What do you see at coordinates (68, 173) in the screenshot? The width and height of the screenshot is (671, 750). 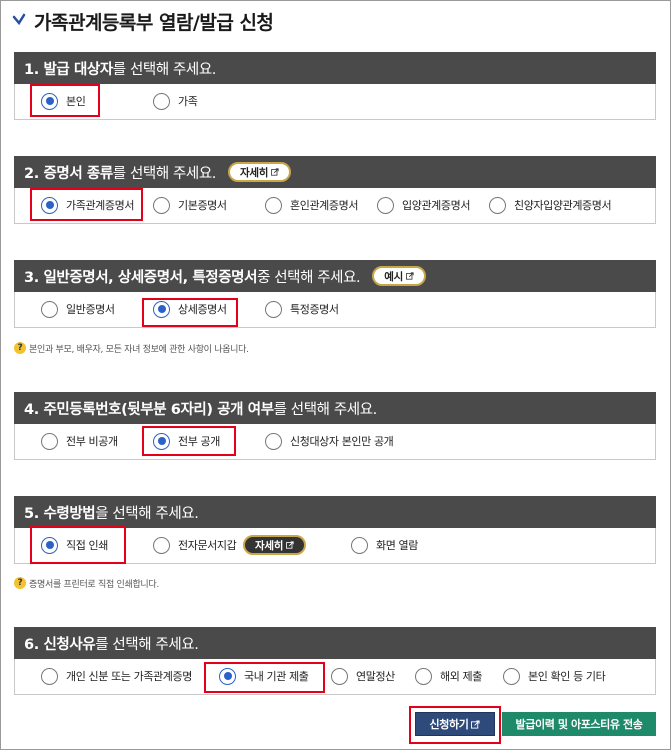 I see `section-title: 2. 증명서 종류` at bounding box center [68, 173].